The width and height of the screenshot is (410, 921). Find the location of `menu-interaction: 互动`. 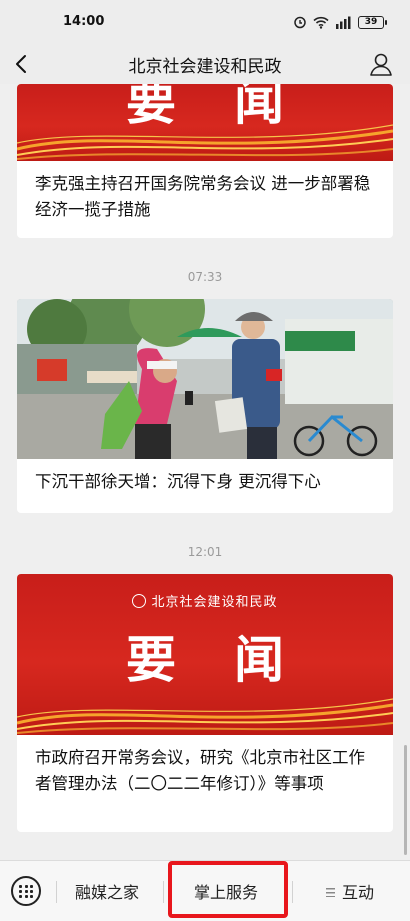

menu-interaction: 互动 is located at coordinates (350, 891).